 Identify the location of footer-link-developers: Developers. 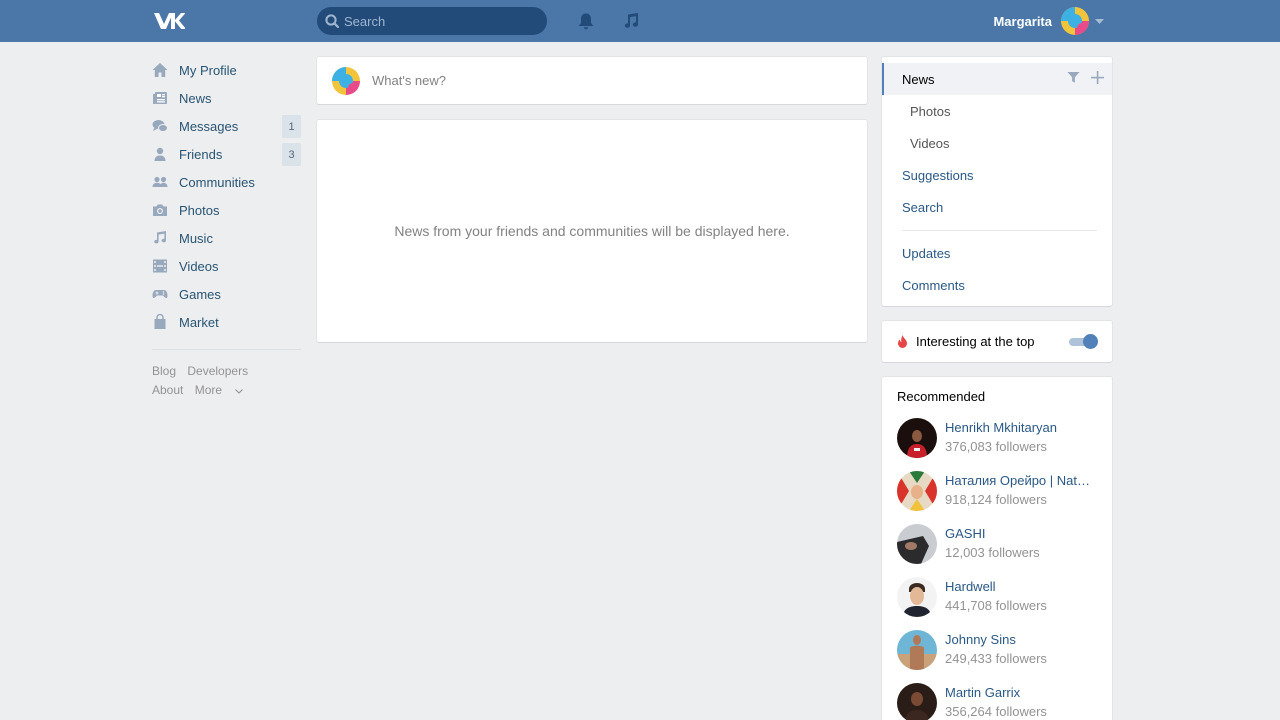
(217, 371).